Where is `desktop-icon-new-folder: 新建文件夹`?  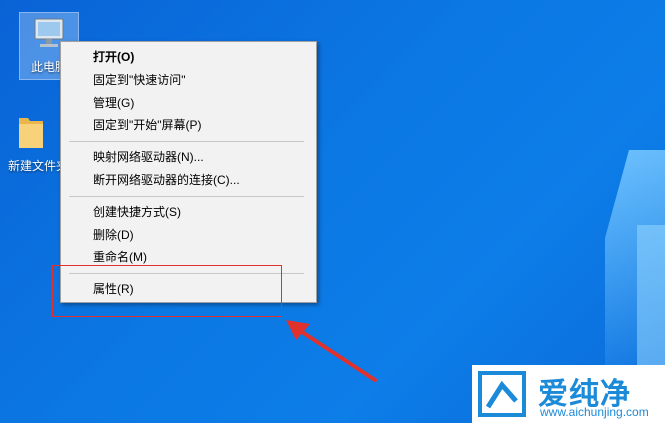
desktop-icon-new-folder: 新建文件夹 is located at coordinates (38, 143).